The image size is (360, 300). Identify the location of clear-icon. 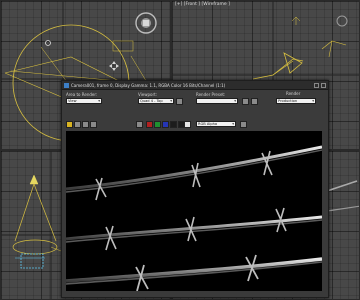
(187, 124).